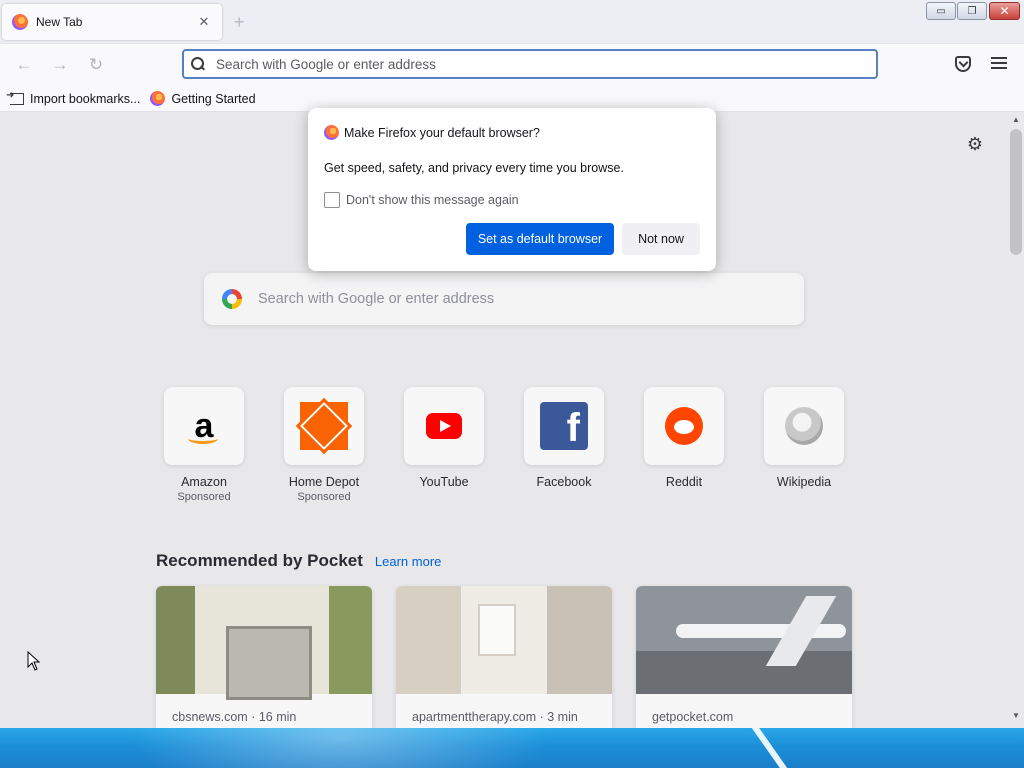  Describe the element at coordinates (442, 132) in the screenshot. I see `dialog-title: Make Firefox your default browser?` at that location.